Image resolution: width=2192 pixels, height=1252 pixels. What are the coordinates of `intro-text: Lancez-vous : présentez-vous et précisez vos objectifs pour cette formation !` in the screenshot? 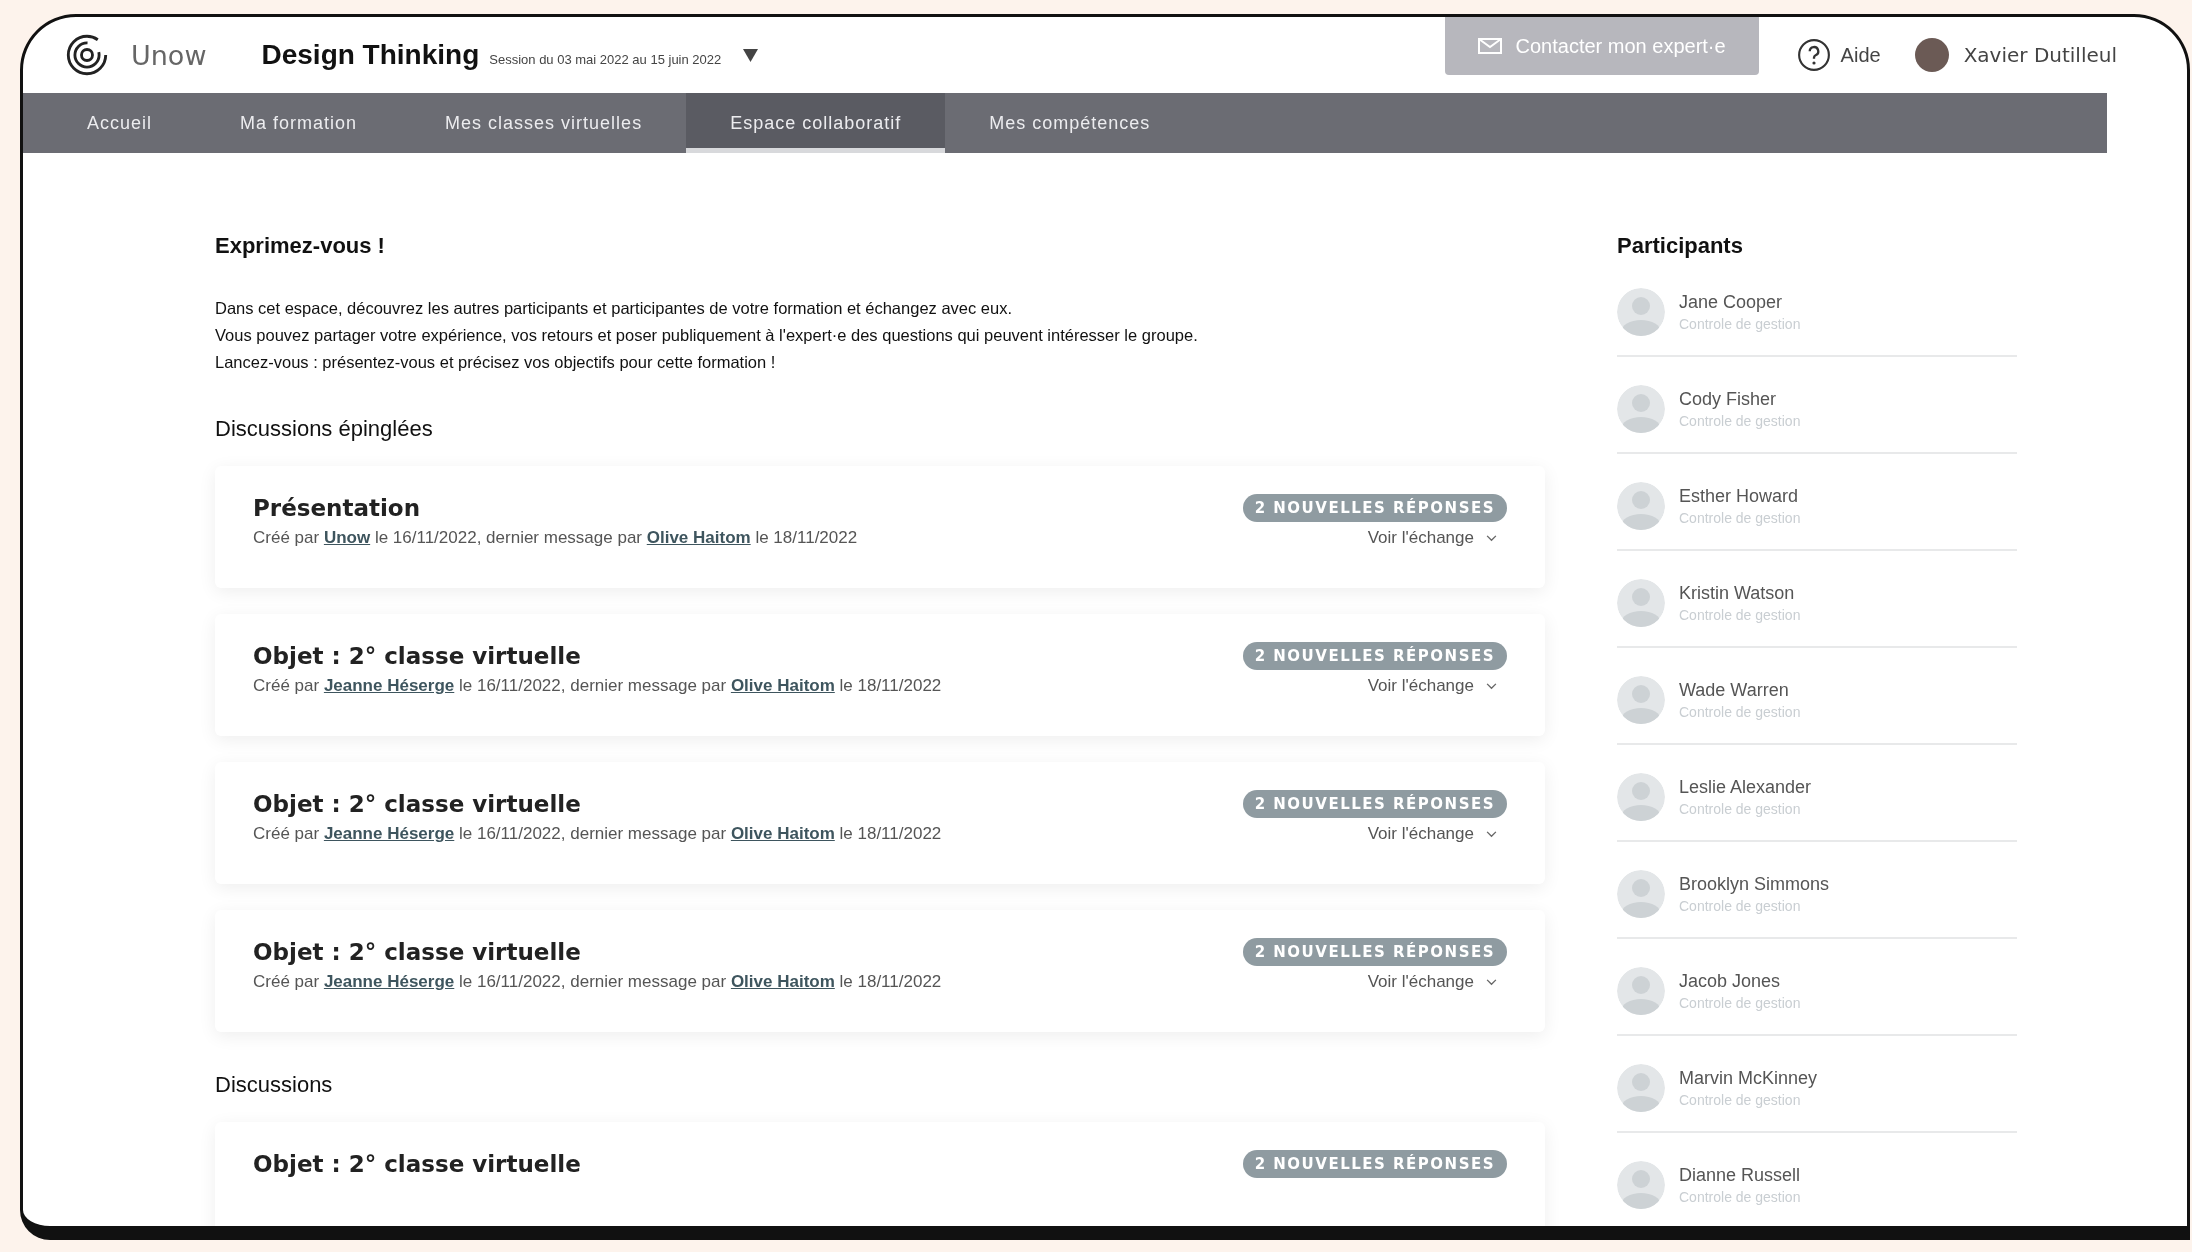 It's located at (496, 362).